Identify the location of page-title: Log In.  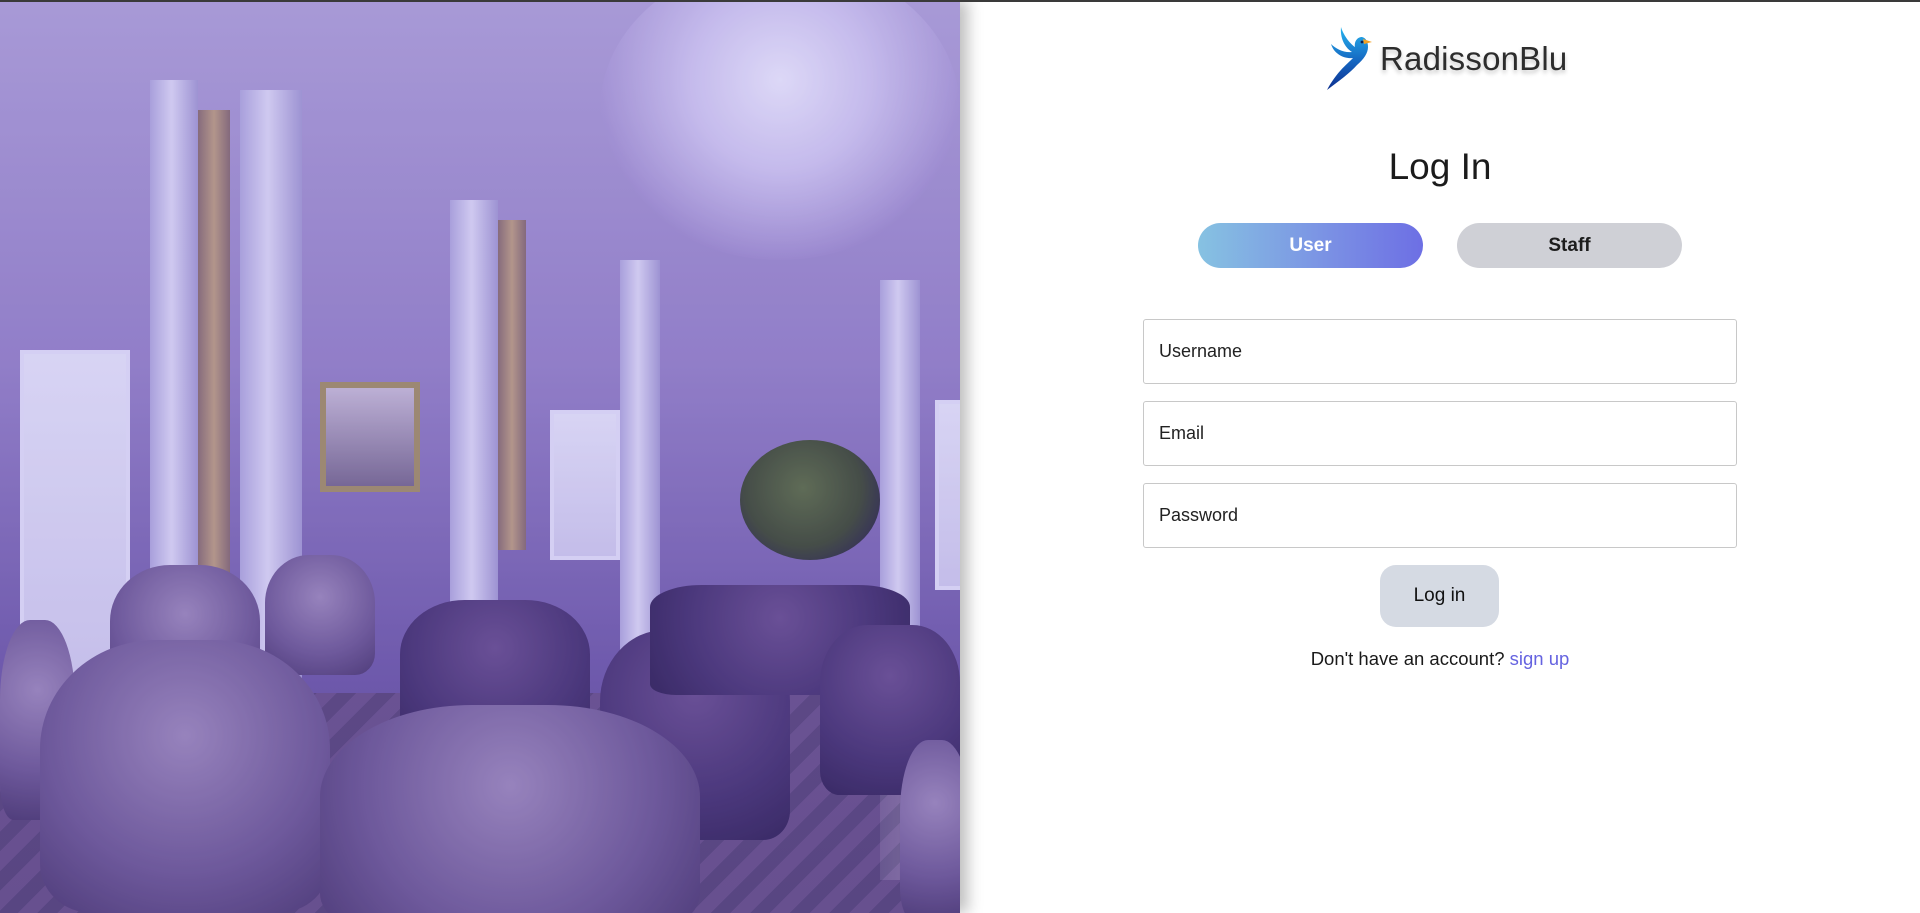
(1440, 166).